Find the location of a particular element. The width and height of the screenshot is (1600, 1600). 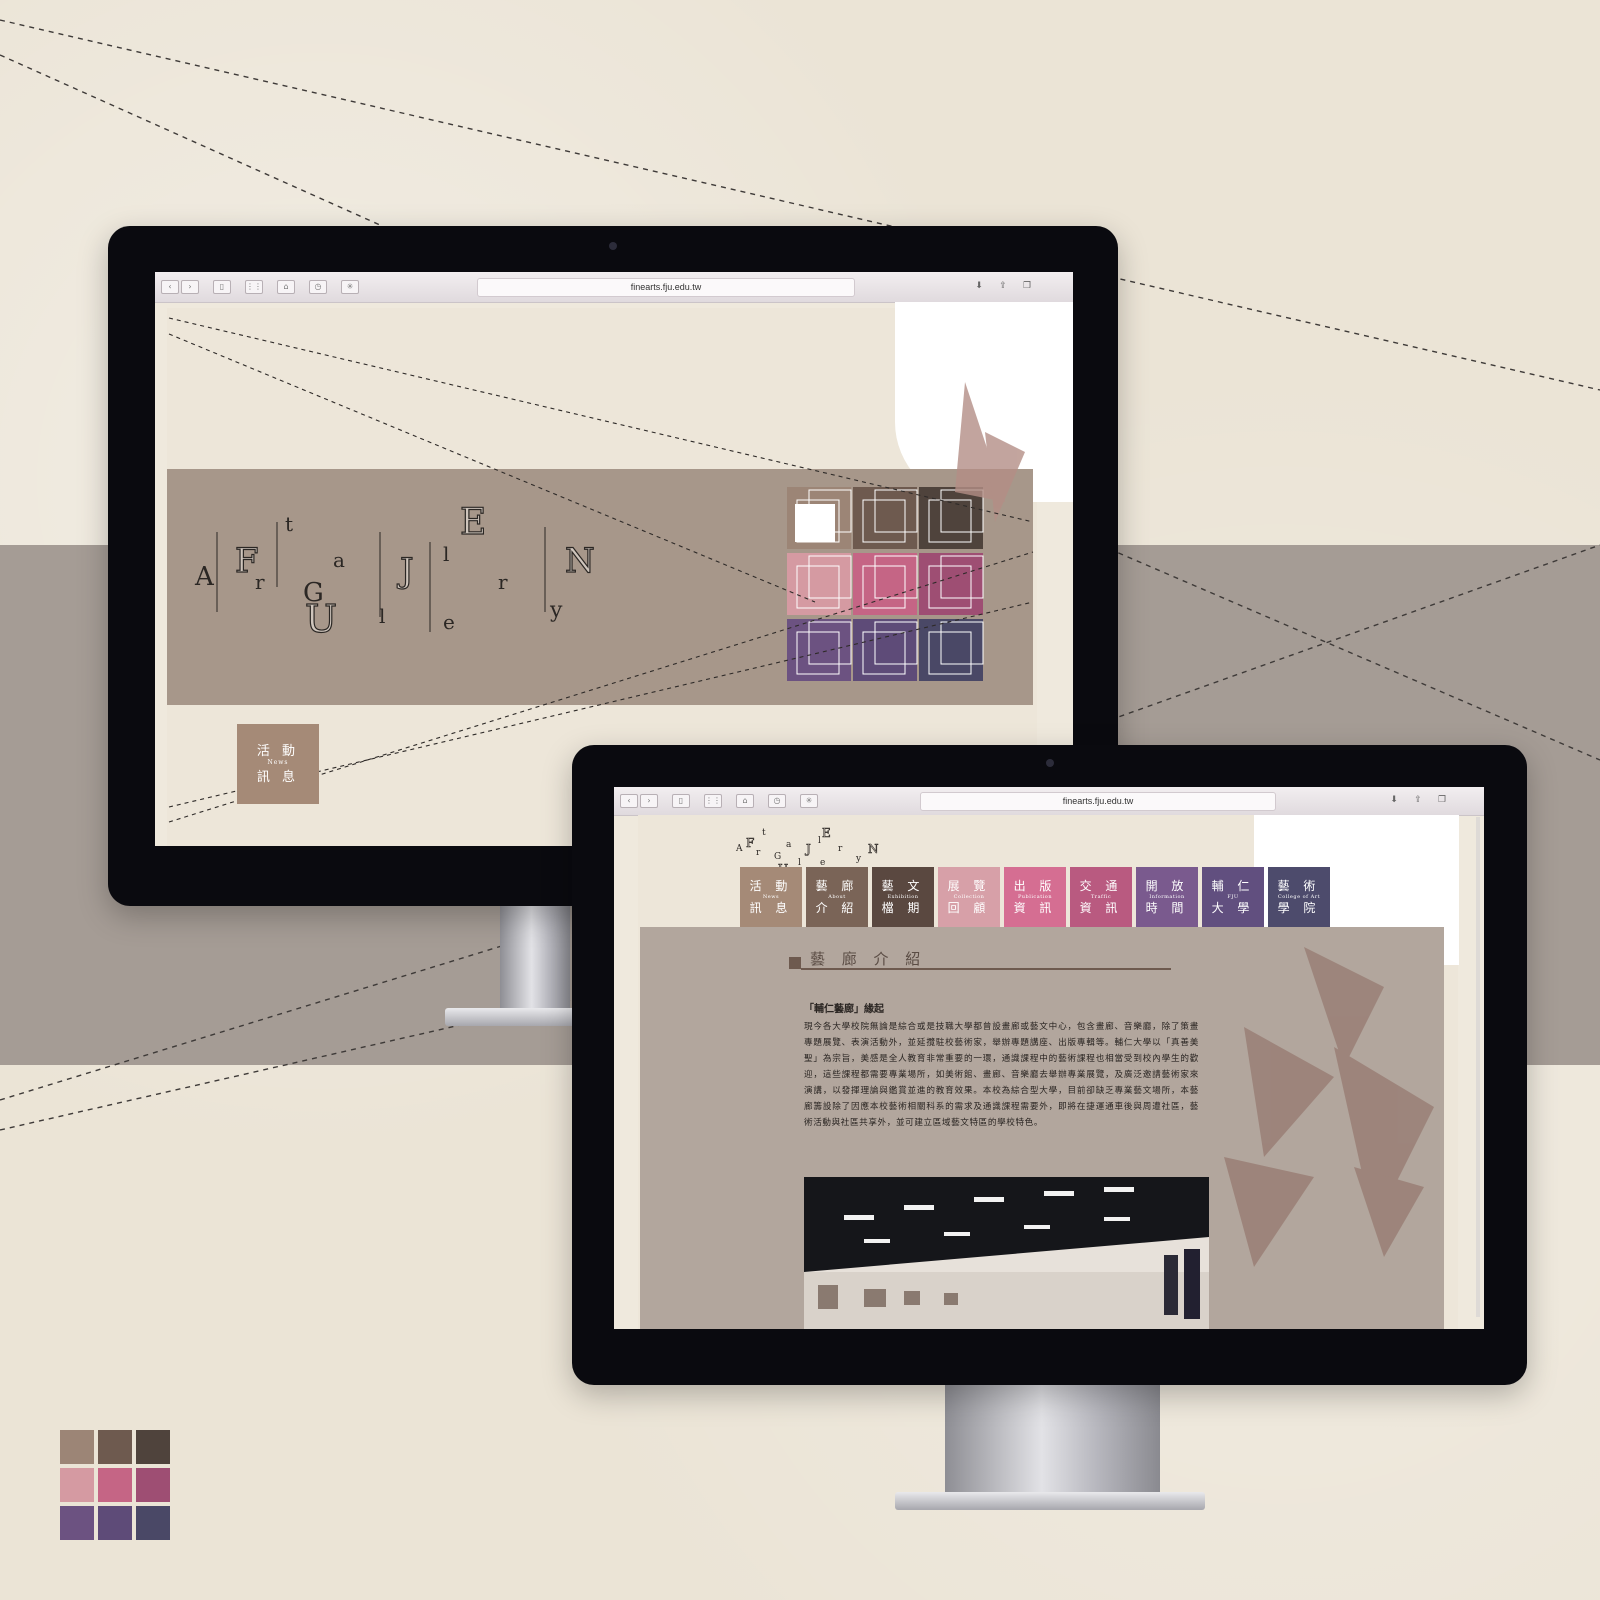

nav-item-top-label: 開 放 is located at coordinates (1167, 886).